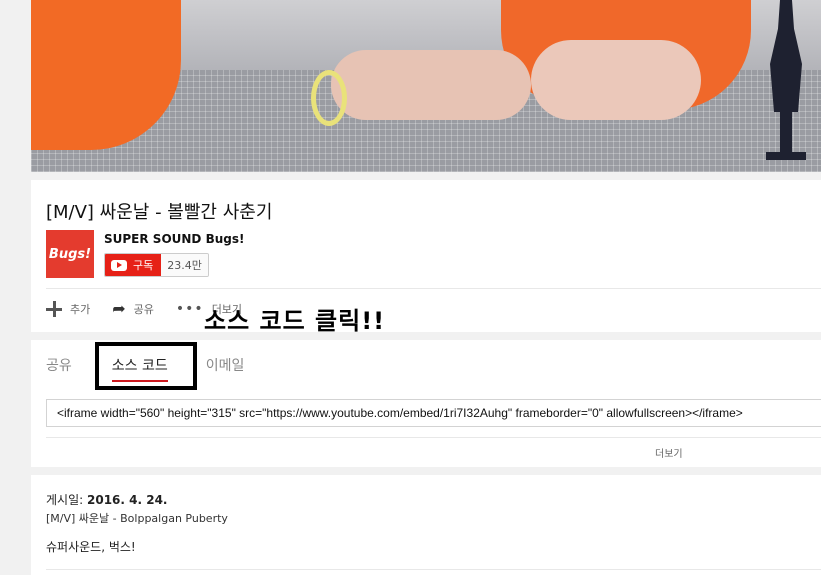 The image size is (821, 575). I want to click on channel-logo-text: Bugs!, so click(70, 254).